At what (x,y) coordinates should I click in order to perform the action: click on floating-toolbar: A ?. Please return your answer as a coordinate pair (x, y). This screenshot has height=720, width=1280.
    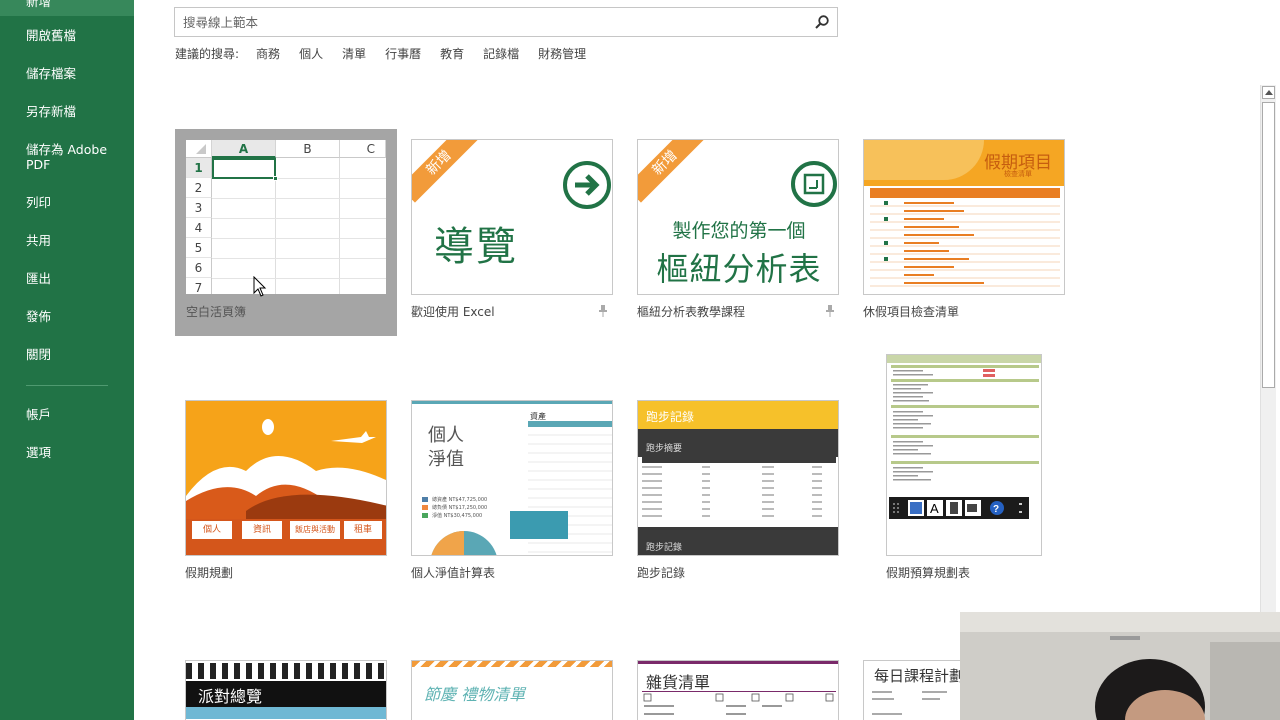
    Looking at the image, I should click on (959, 508).